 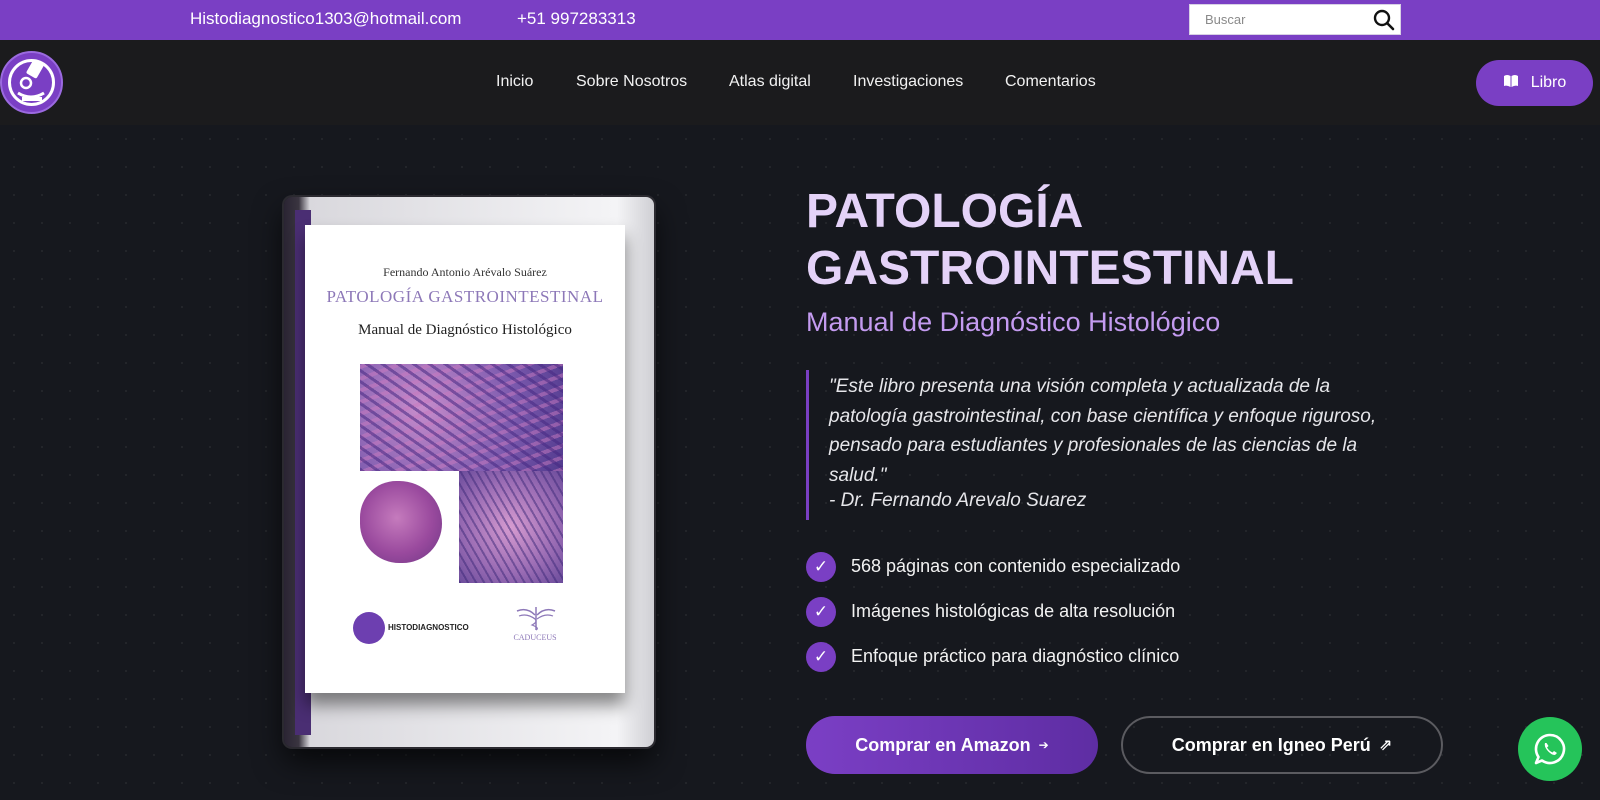 What do you see at coordinates (1013, 322) in the screenshot?
I see `hero-subtitle: Manual de Diagnóstico Histológico` at bounding box center [1013, 322].